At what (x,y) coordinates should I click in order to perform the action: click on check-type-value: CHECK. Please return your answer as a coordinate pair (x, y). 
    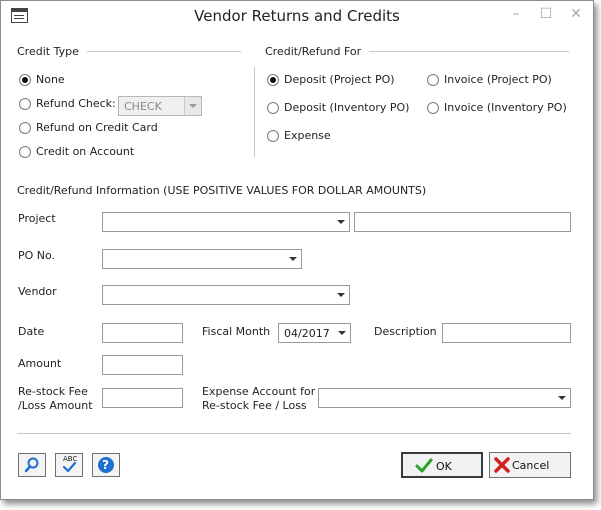
    Looking at the image, I should click on (143, 106).